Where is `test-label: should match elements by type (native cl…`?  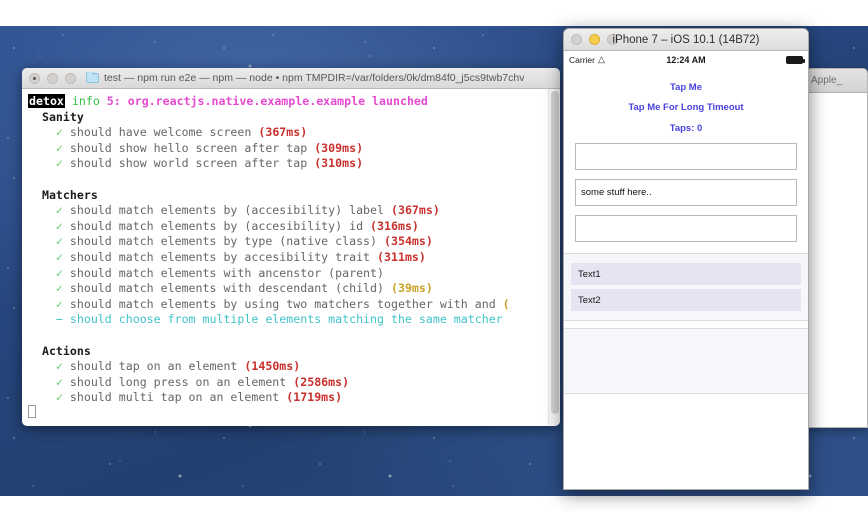
test-label: should match elements by type (native cl… is located at coordinates (223, 241).